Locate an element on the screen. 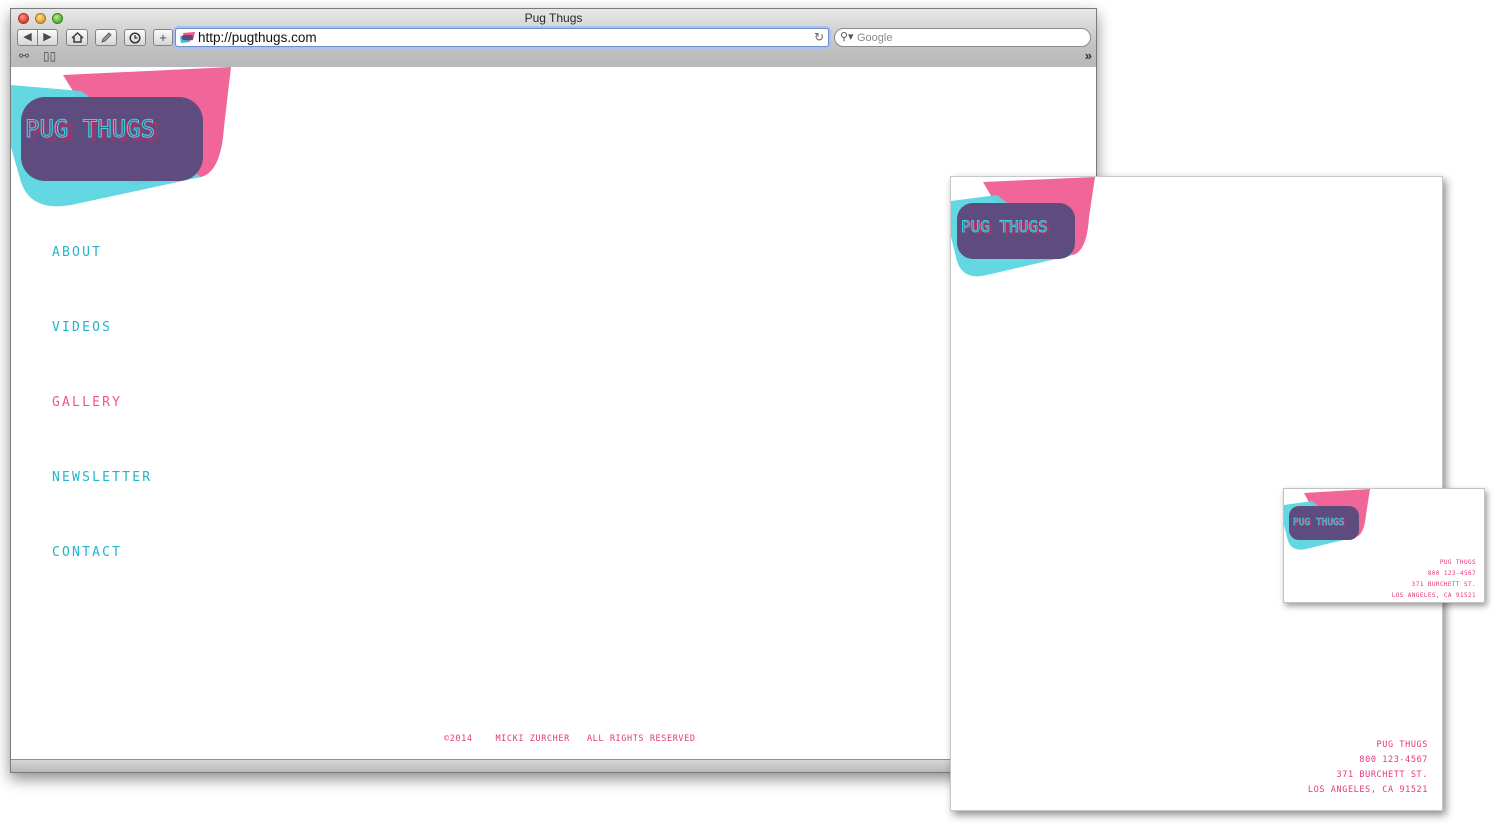  bookmarks-book-icon: ▯▯ is located at coordinates (49, 56).